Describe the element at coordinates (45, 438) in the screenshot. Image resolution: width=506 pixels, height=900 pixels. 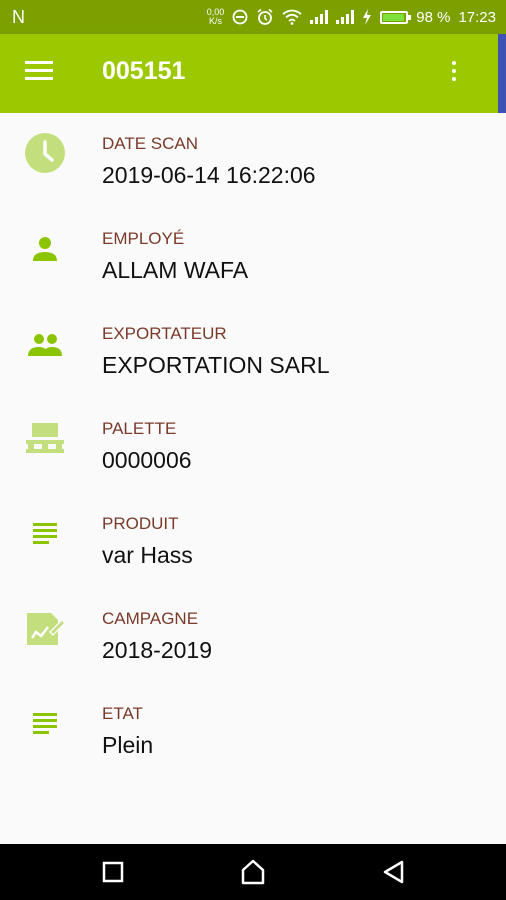
I see `pallet-icon` at that location.